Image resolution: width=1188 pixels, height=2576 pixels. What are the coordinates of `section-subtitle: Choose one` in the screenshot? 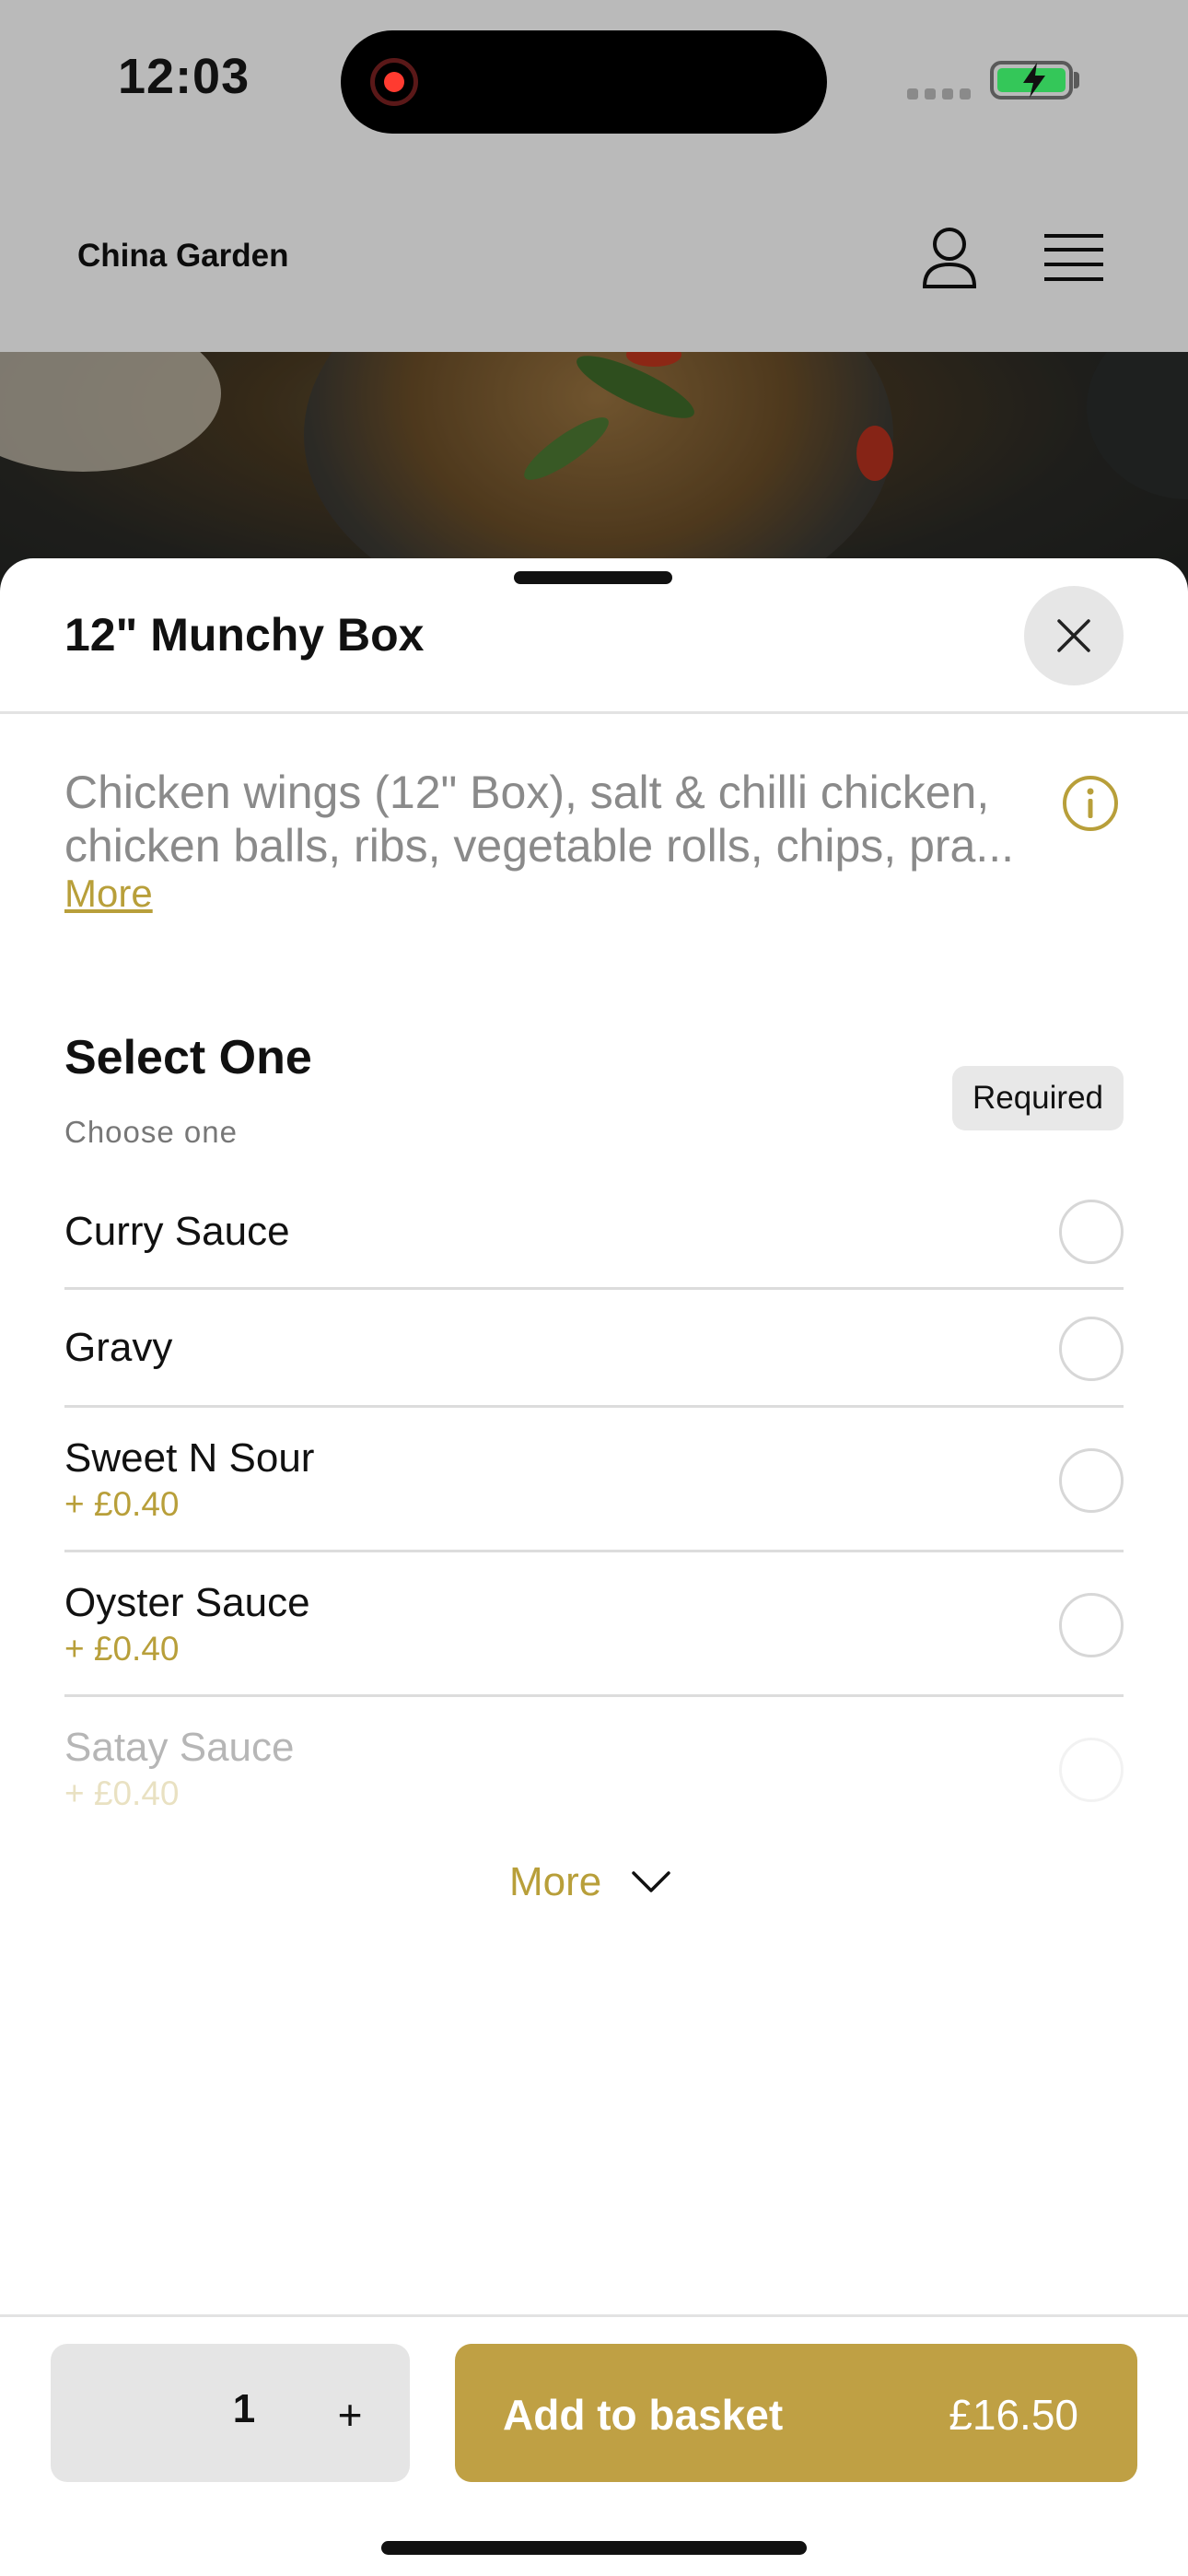 It's located at (151, 1132).